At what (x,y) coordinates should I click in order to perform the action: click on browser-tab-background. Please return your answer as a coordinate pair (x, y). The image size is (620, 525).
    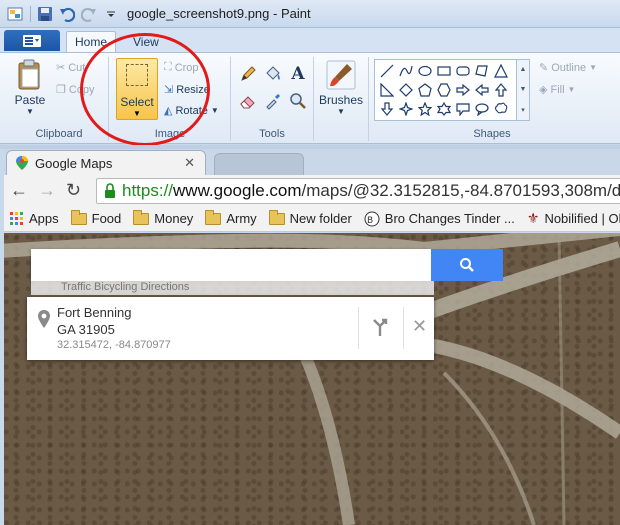
    Looking at the image, I should click on (259, 164).